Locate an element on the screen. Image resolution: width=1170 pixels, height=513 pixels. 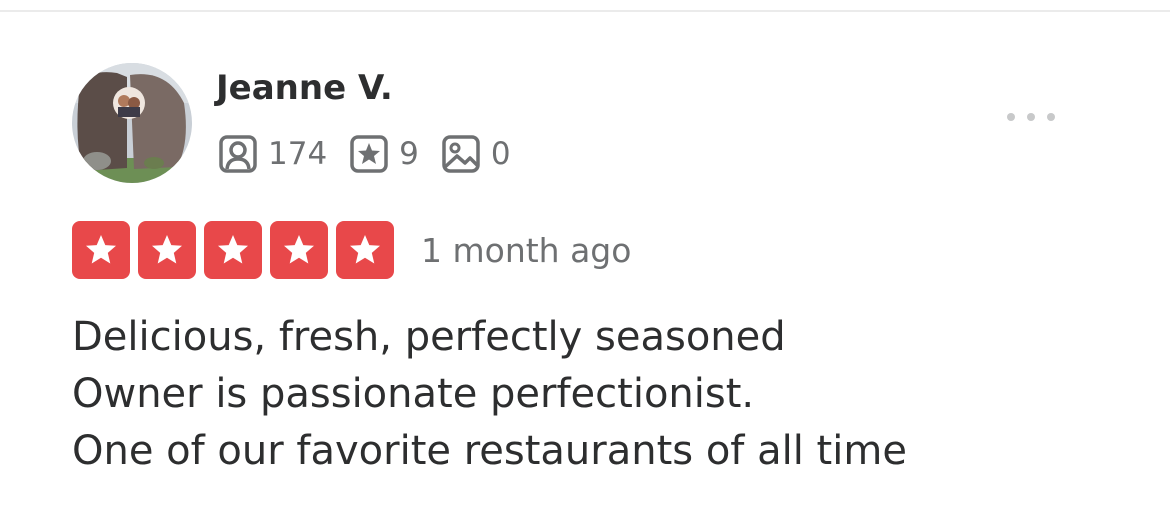
star-rating is located at coordinates (237, 250).